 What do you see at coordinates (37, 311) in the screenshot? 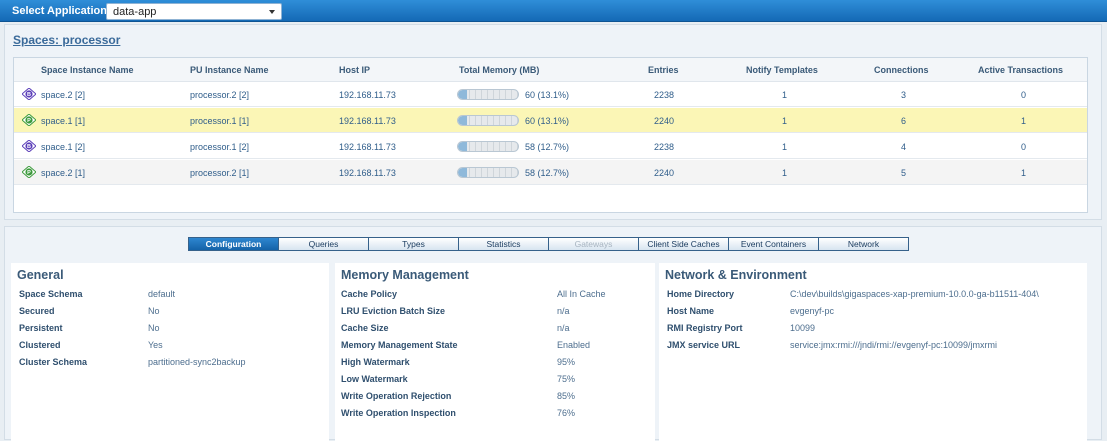
I see `general-property-label: Secured` at bounding box center [37, 311].